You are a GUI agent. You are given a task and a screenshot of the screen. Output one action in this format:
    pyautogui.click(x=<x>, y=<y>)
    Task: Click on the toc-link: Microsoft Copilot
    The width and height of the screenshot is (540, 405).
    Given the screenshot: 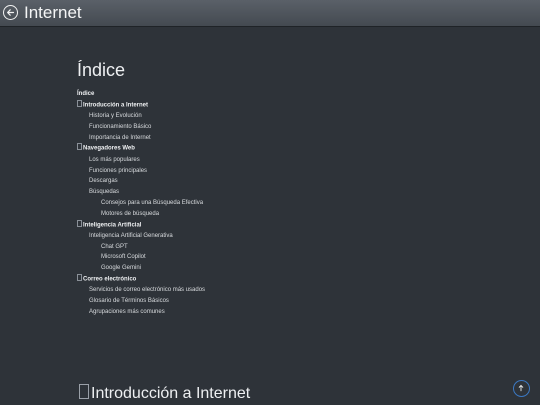 What is the action you would take?
    pyautogui.click(x=141, y=257)
    